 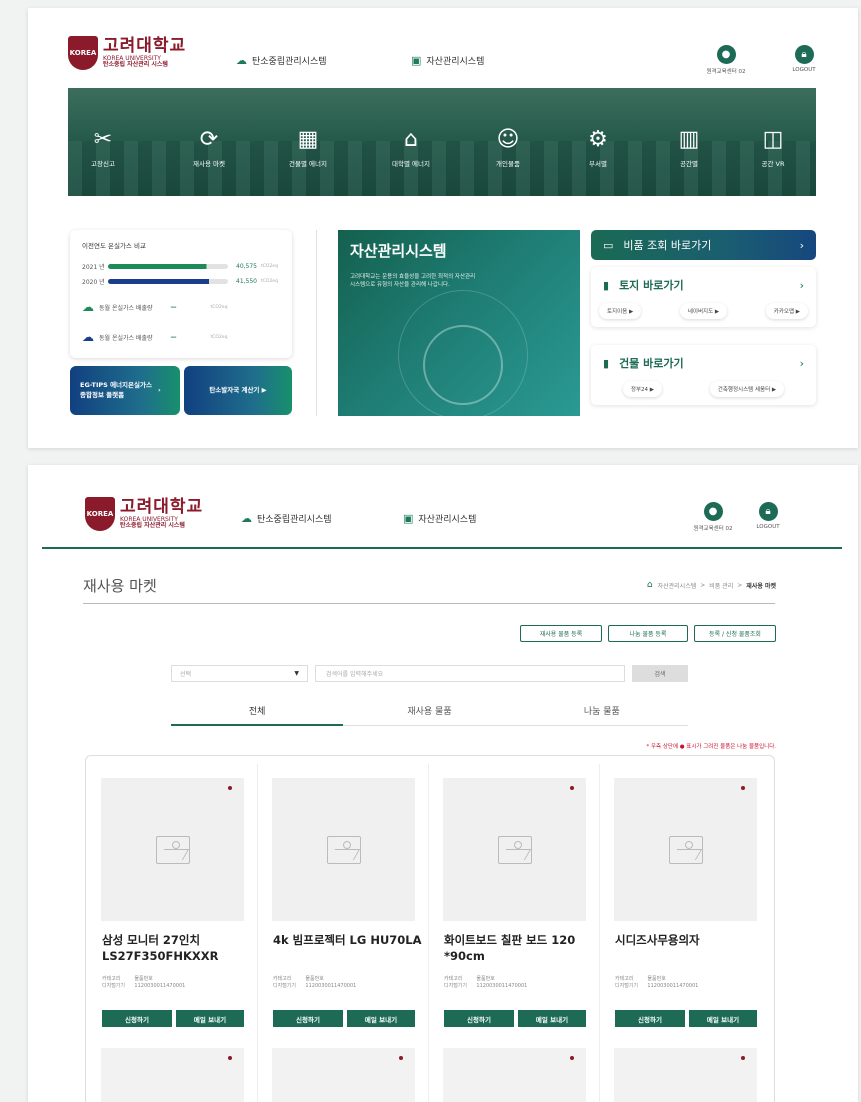 What do you see at coordinates (660, 673) in the screenshot?
I see `search-button: 검색` at bounding box center [660, 673].